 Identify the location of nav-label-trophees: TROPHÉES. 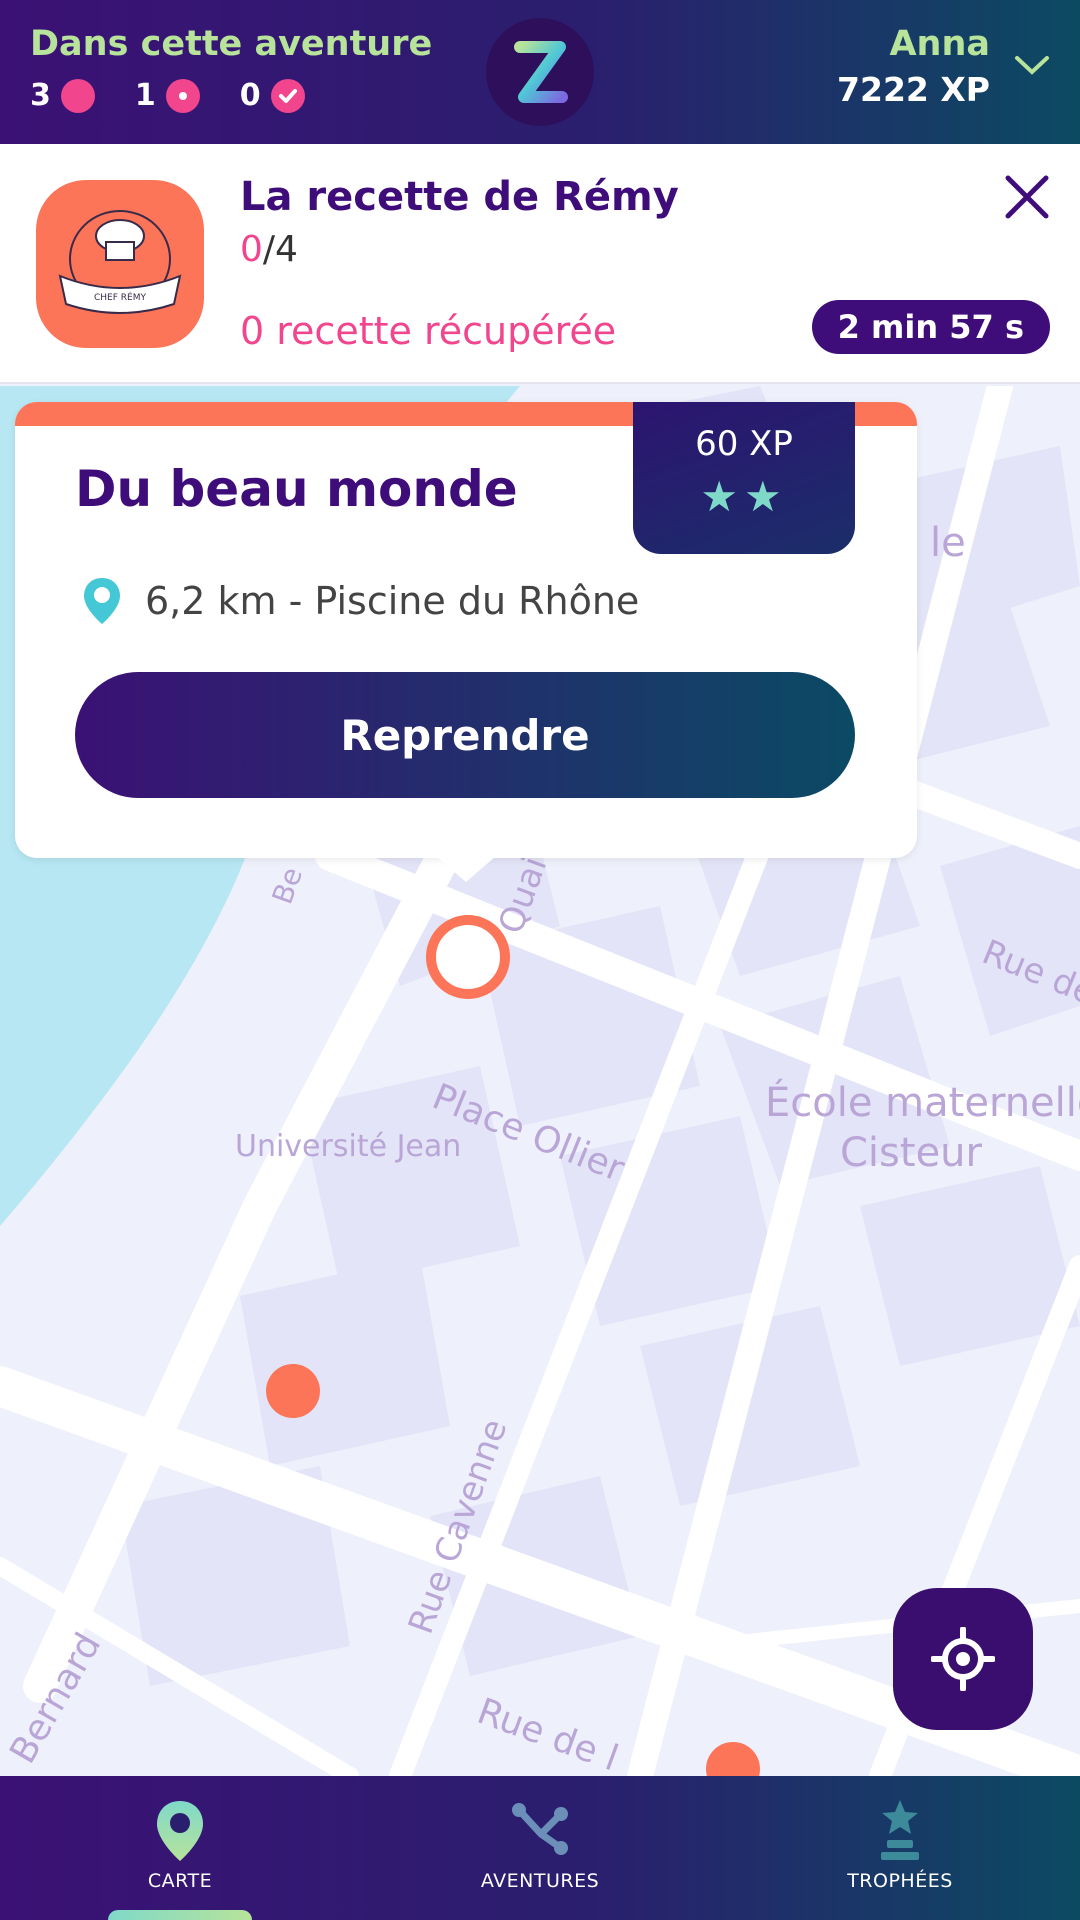
(900, 1881).